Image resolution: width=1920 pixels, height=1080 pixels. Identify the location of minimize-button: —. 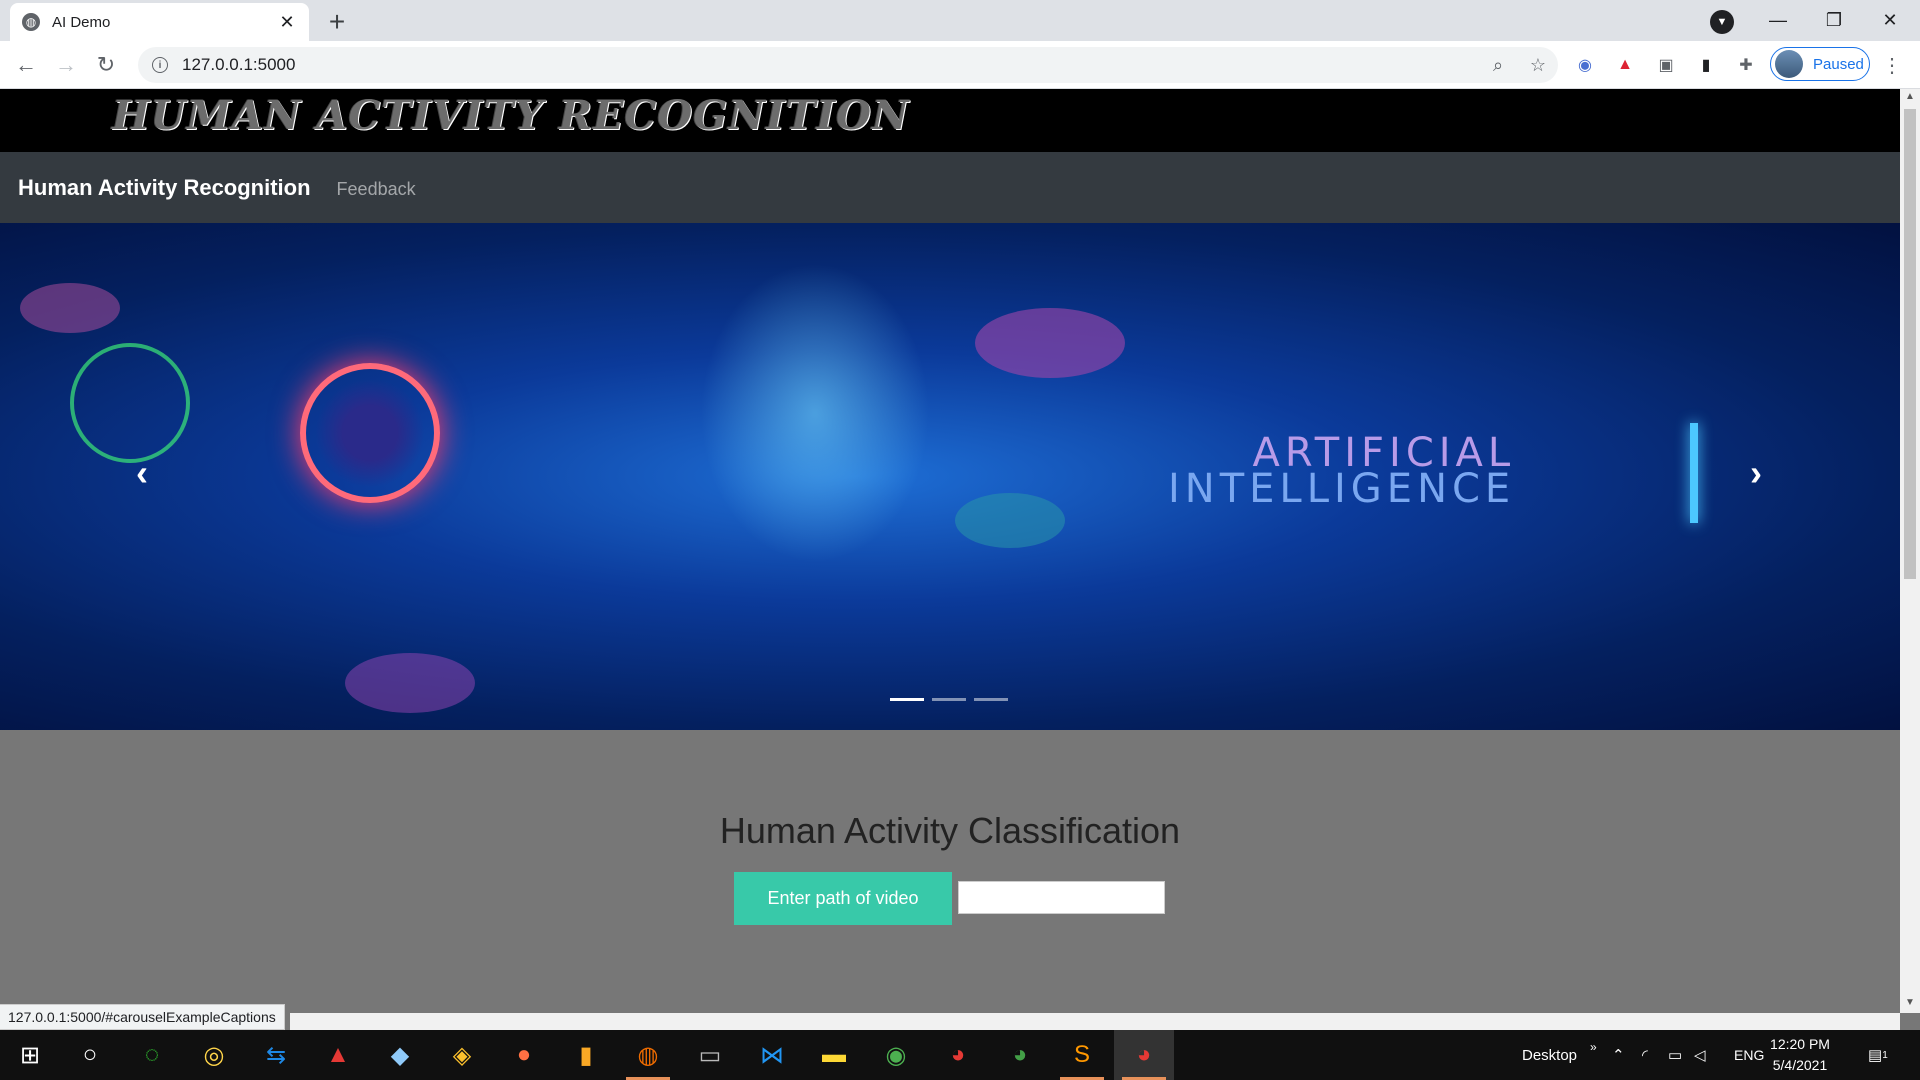
(1778, 20).